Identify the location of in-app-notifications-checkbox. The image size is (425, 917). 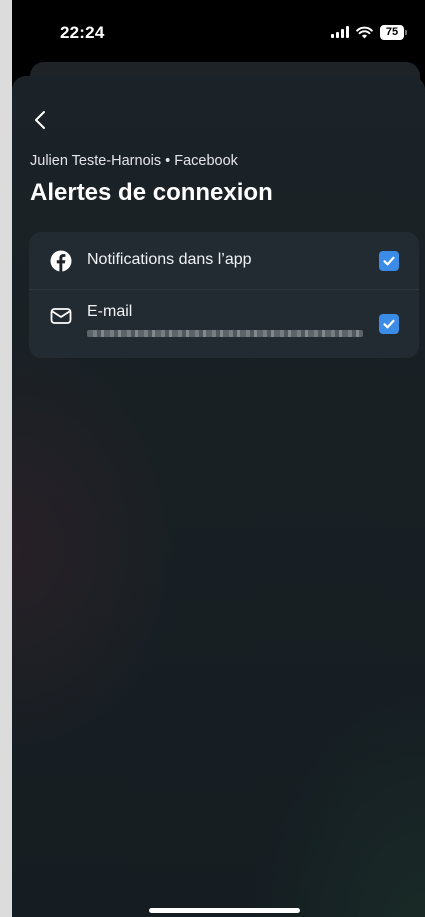
(389, 261).